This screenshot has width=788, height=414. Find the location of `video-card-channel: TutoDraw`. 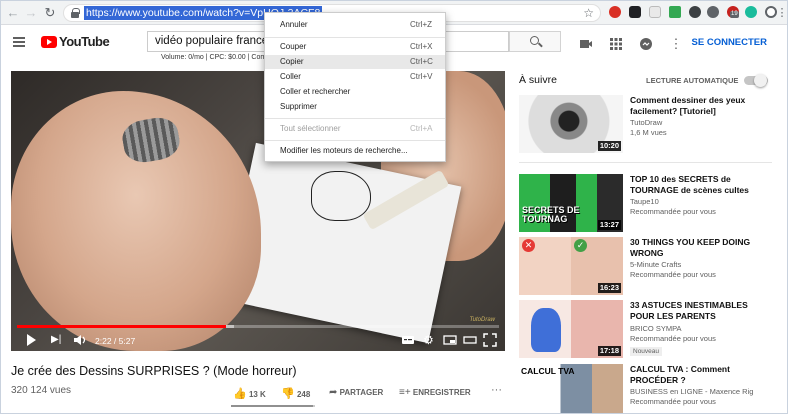

video-card-channel: TutoDraw is located at coordinates (646, 122).